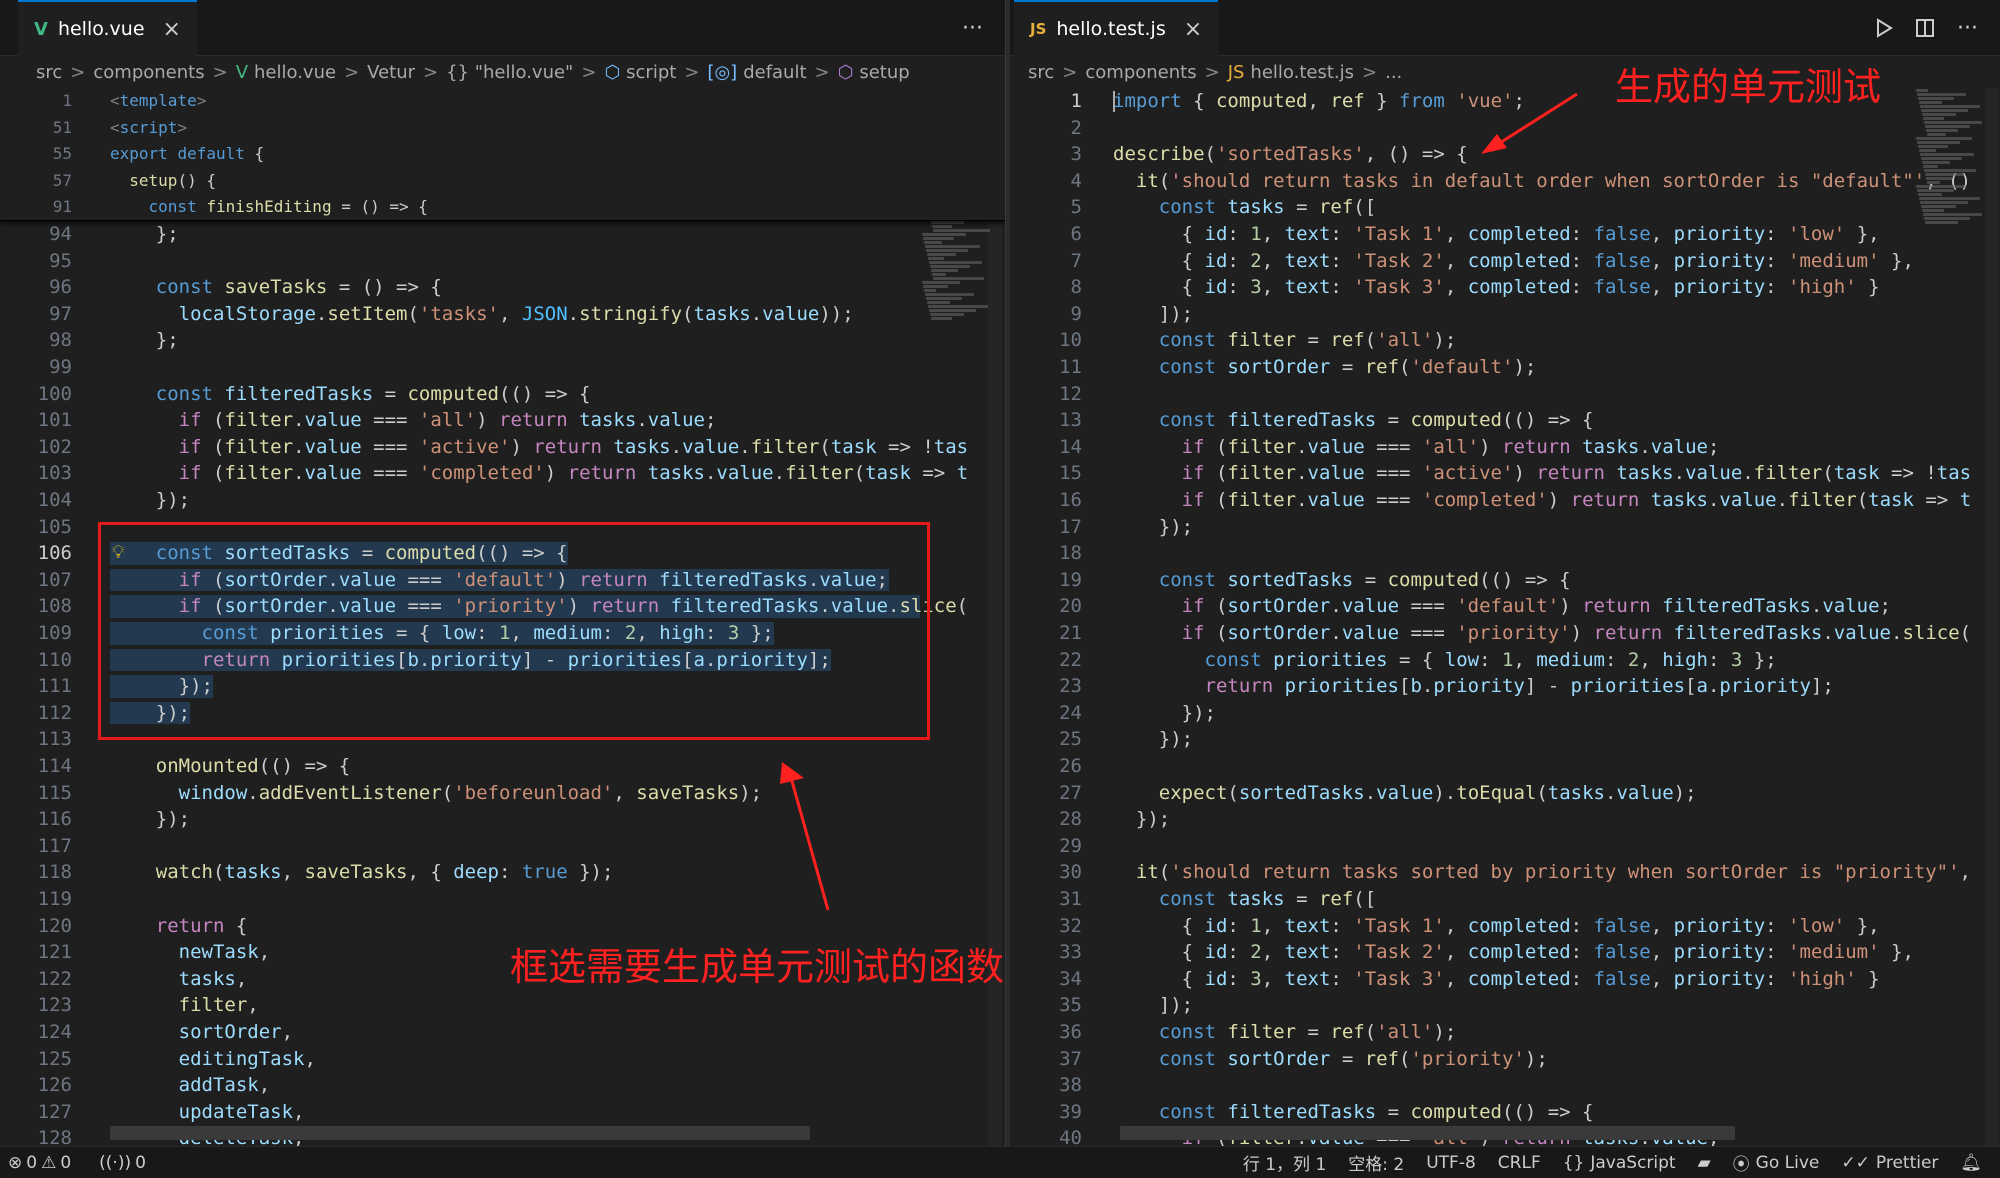  What do you see at coordinates (207, 1112) in the screenshot?
I see `code-text: updateTask,` at bounding box center [207, 1112].